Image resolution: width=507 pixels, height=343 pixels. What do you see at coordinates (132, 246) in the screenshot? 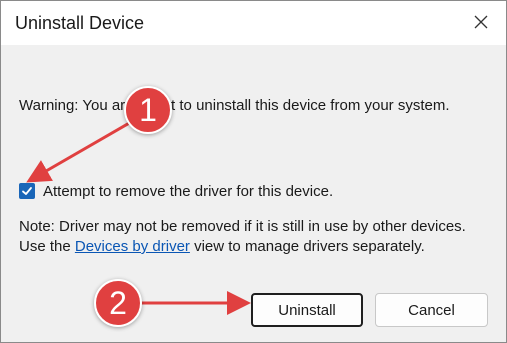
I see `devices-by-driver-link: Devices by driver` at bounding box center [132, 246].